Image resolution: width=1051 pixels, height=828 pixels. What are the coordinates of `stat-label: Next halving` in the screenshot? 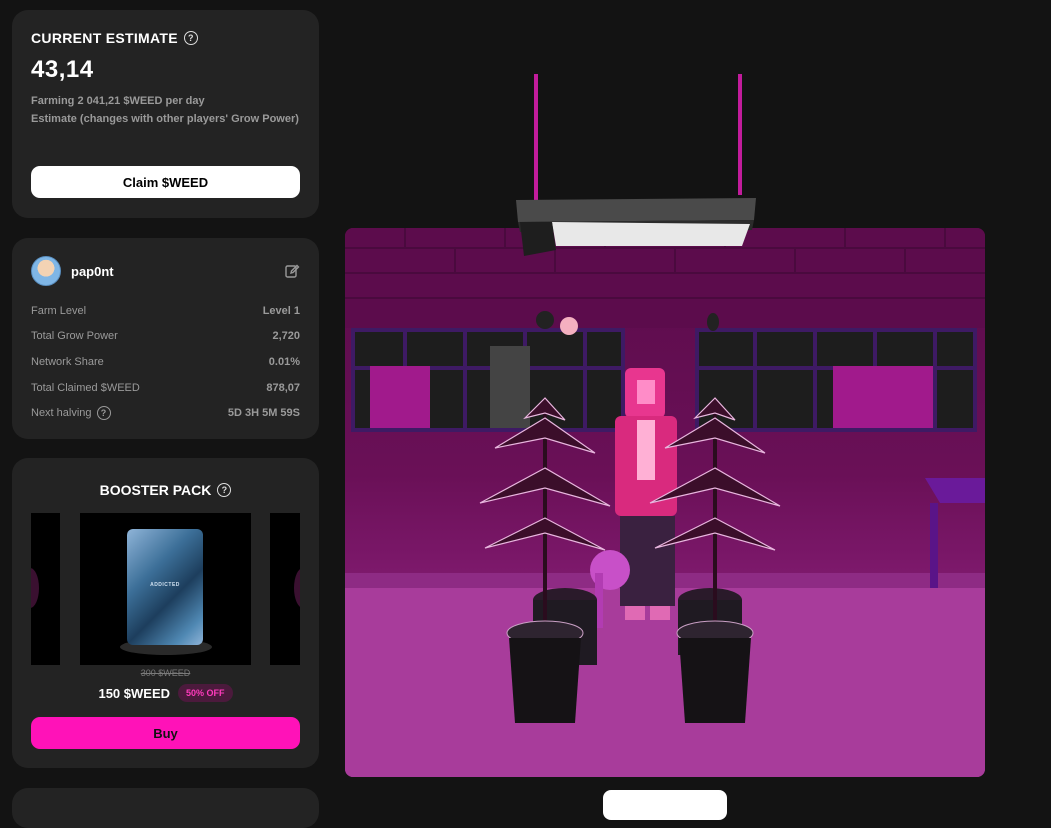 It's located at (61, 413).